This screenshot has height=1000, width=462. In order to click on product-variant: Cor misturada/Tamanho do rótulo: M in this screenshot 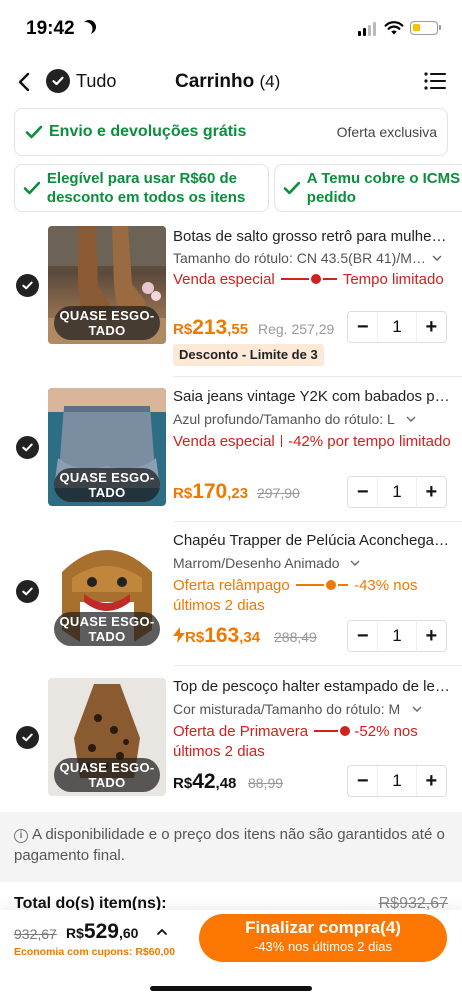, I will do `click(303, 709)`.